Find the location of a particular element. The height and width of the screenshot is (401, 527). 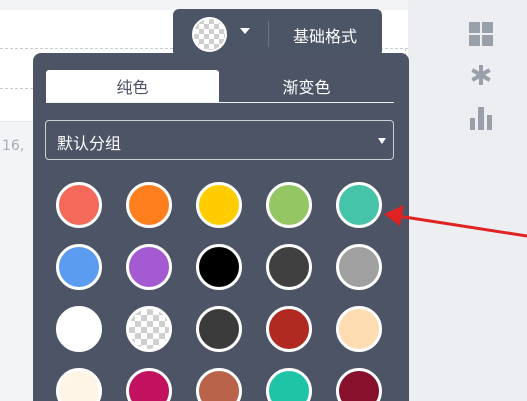

color-swatch-5b9cf0 is located at coordinates (79, 267).